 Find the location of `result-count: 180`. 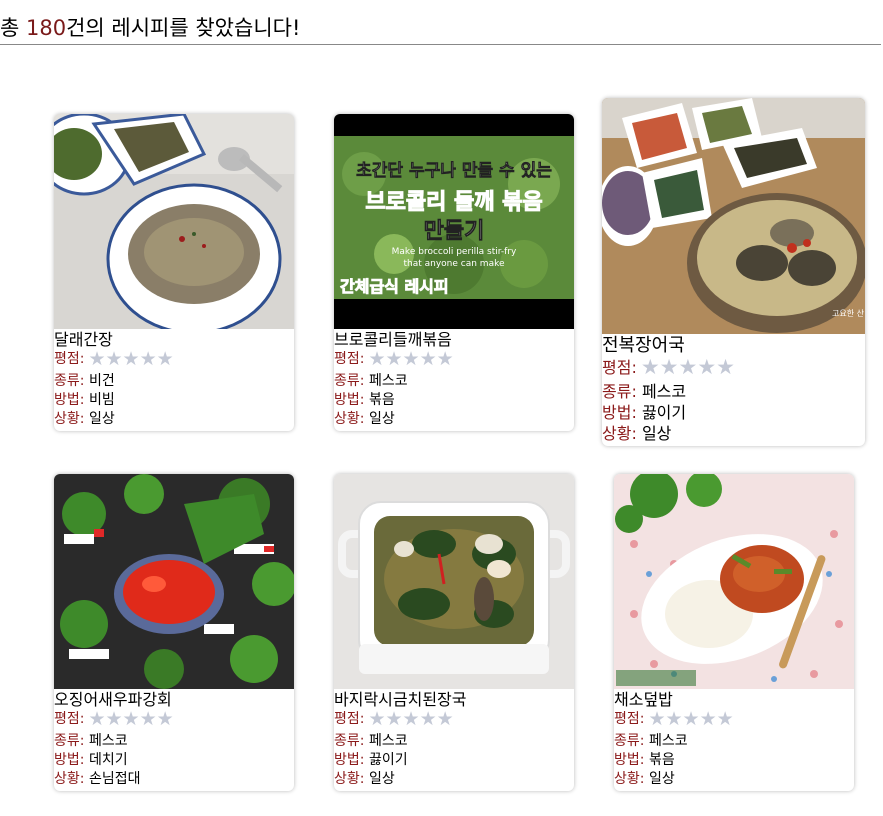

result-count: 180 is located at coordinates (46, 28).